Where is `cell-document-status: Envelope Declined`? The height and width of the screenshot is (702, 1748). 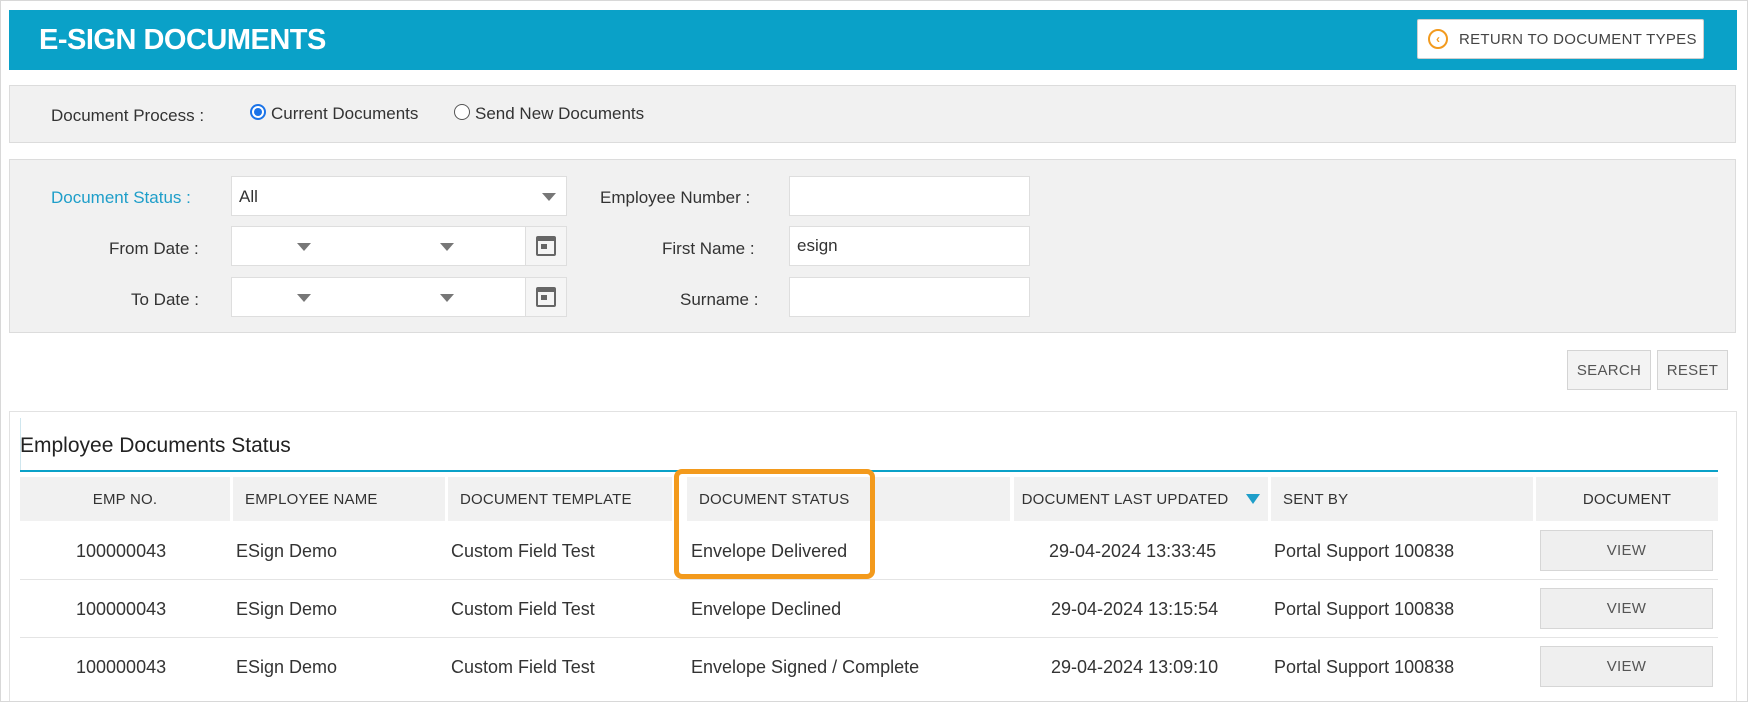 cell-document-status: Envelope Declined is located at coordinates (766, 609).